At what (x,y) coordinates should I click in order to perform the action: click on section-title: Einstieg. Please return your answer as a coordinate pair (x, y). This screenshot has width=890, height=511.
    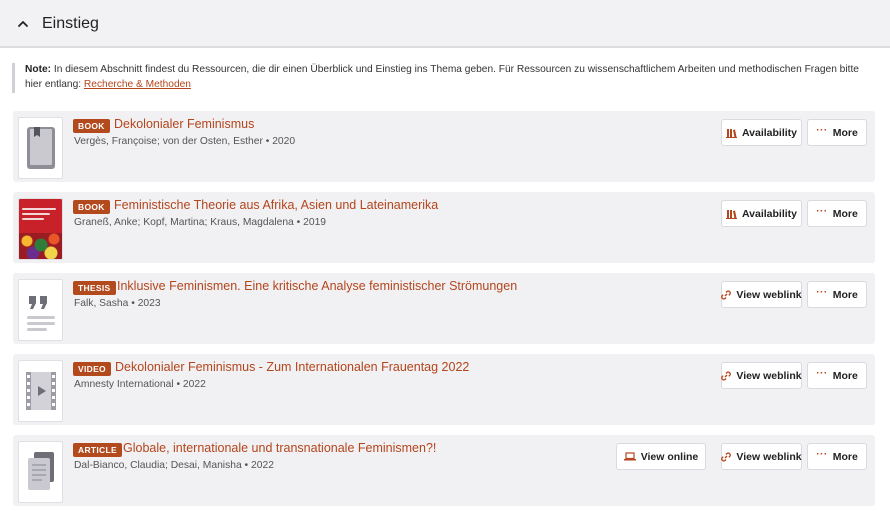
    Looking at the image, I should click on (70, 23).